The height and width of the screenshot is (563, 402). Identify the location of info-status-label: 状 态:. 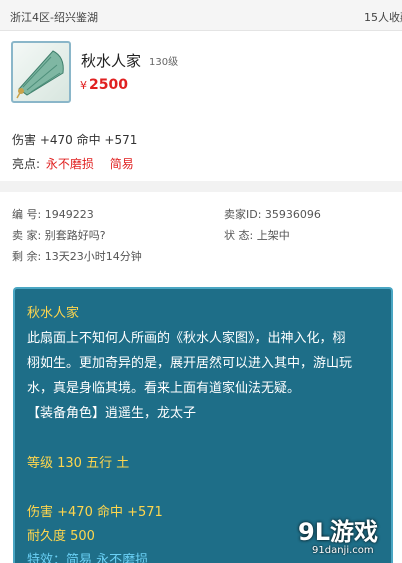
(239, 235).